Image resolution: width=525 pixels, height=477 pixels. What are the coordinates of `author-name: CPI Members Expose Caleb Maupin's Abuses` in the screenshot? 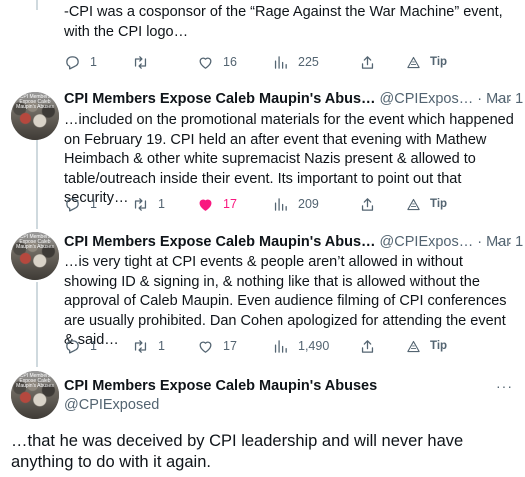 It's located at (220, 386).